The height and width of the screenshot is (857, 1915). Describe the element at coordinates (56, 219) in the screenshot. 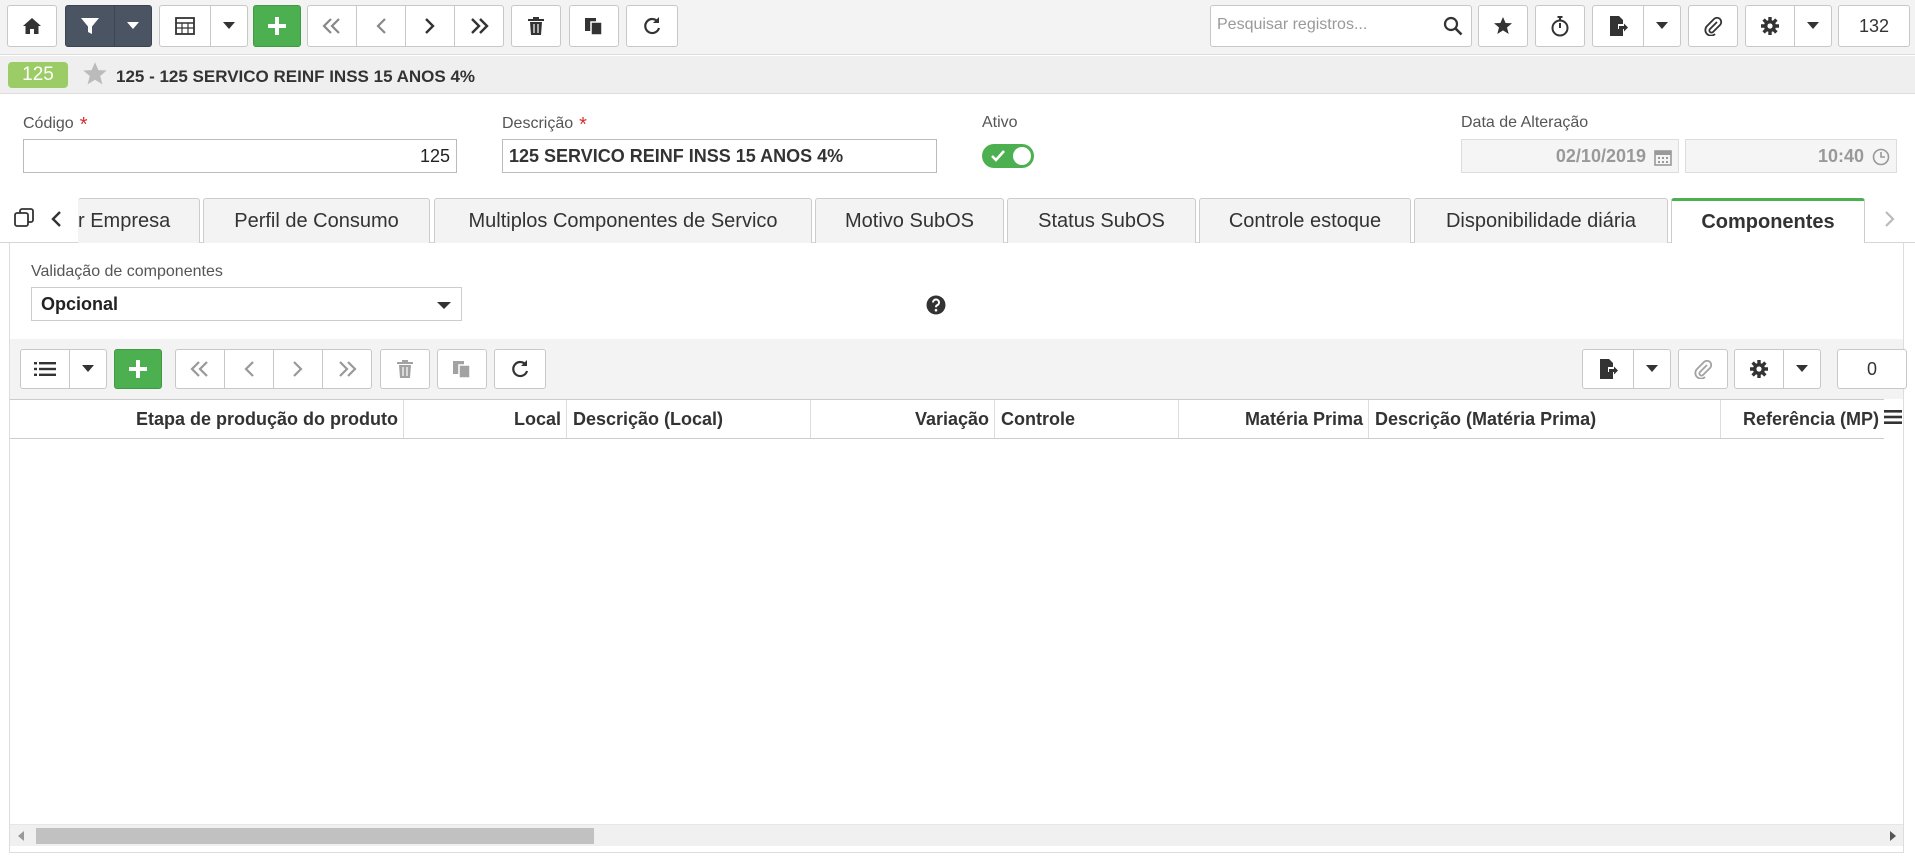

I see `tab-scroll-left-icon` at that location.